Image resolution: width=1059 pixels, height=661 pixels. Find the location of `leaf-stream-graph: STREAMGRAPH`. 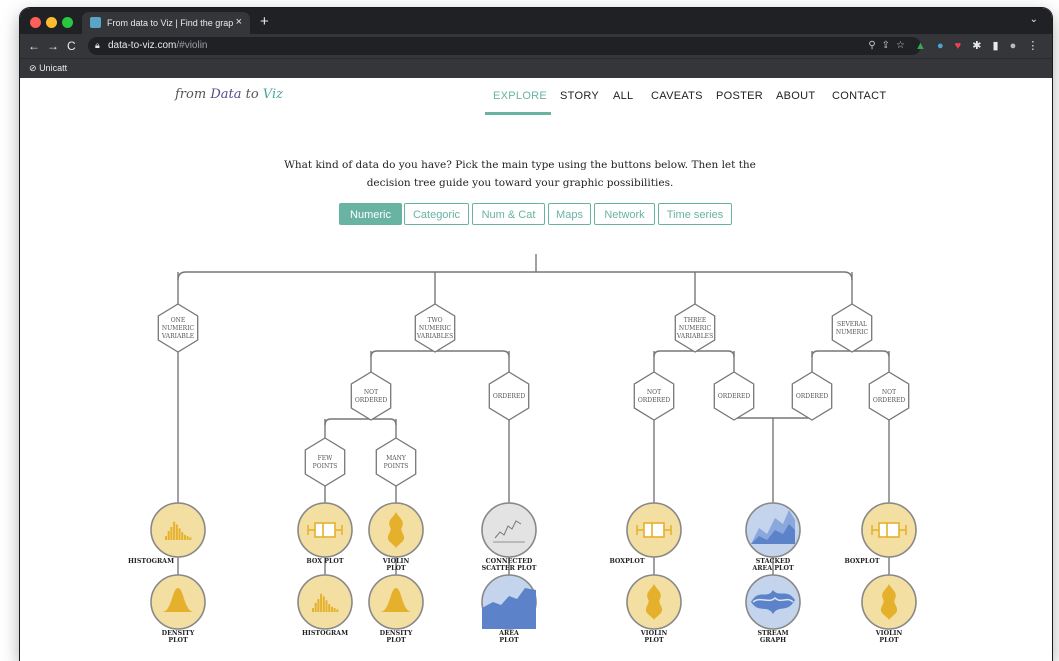

leaf-stream-graph: STREAMGRAPH is located at coordinates (773, 609).